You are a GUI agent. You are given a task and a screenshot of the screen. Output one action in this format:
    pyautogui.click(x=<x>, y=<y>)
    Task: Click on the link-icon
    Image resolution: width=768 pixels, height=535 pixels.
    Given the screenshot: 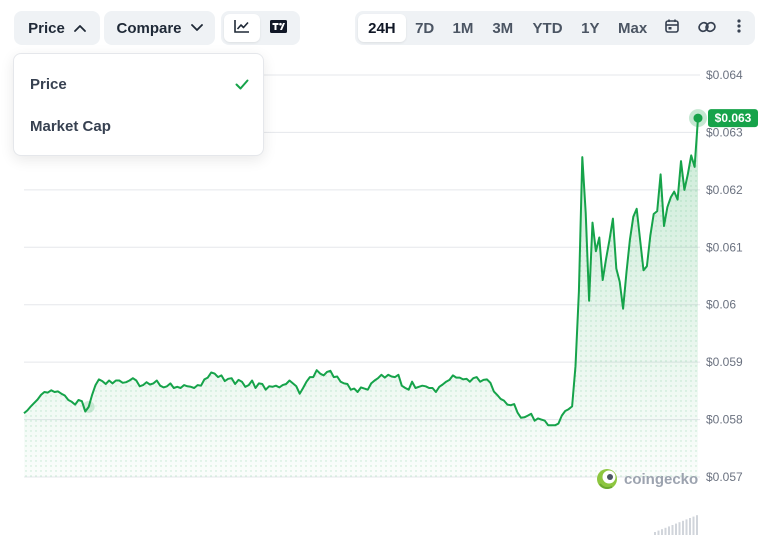 What is the action you would take?
    pyautogui.click(x=707, y=28)
    